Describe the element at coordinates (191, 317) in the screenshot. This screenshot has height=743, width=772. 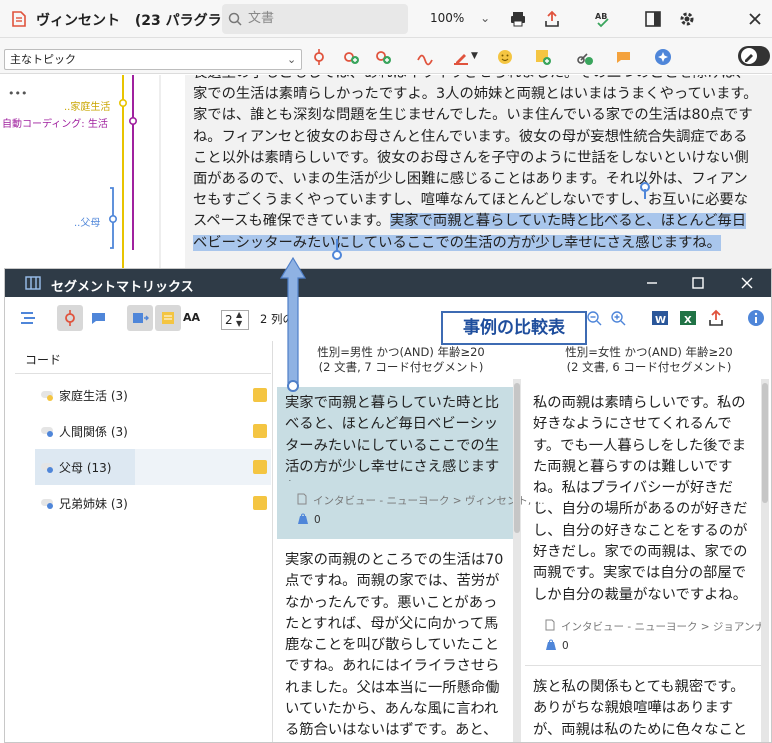
I see `font-size-button: AA` at that location.